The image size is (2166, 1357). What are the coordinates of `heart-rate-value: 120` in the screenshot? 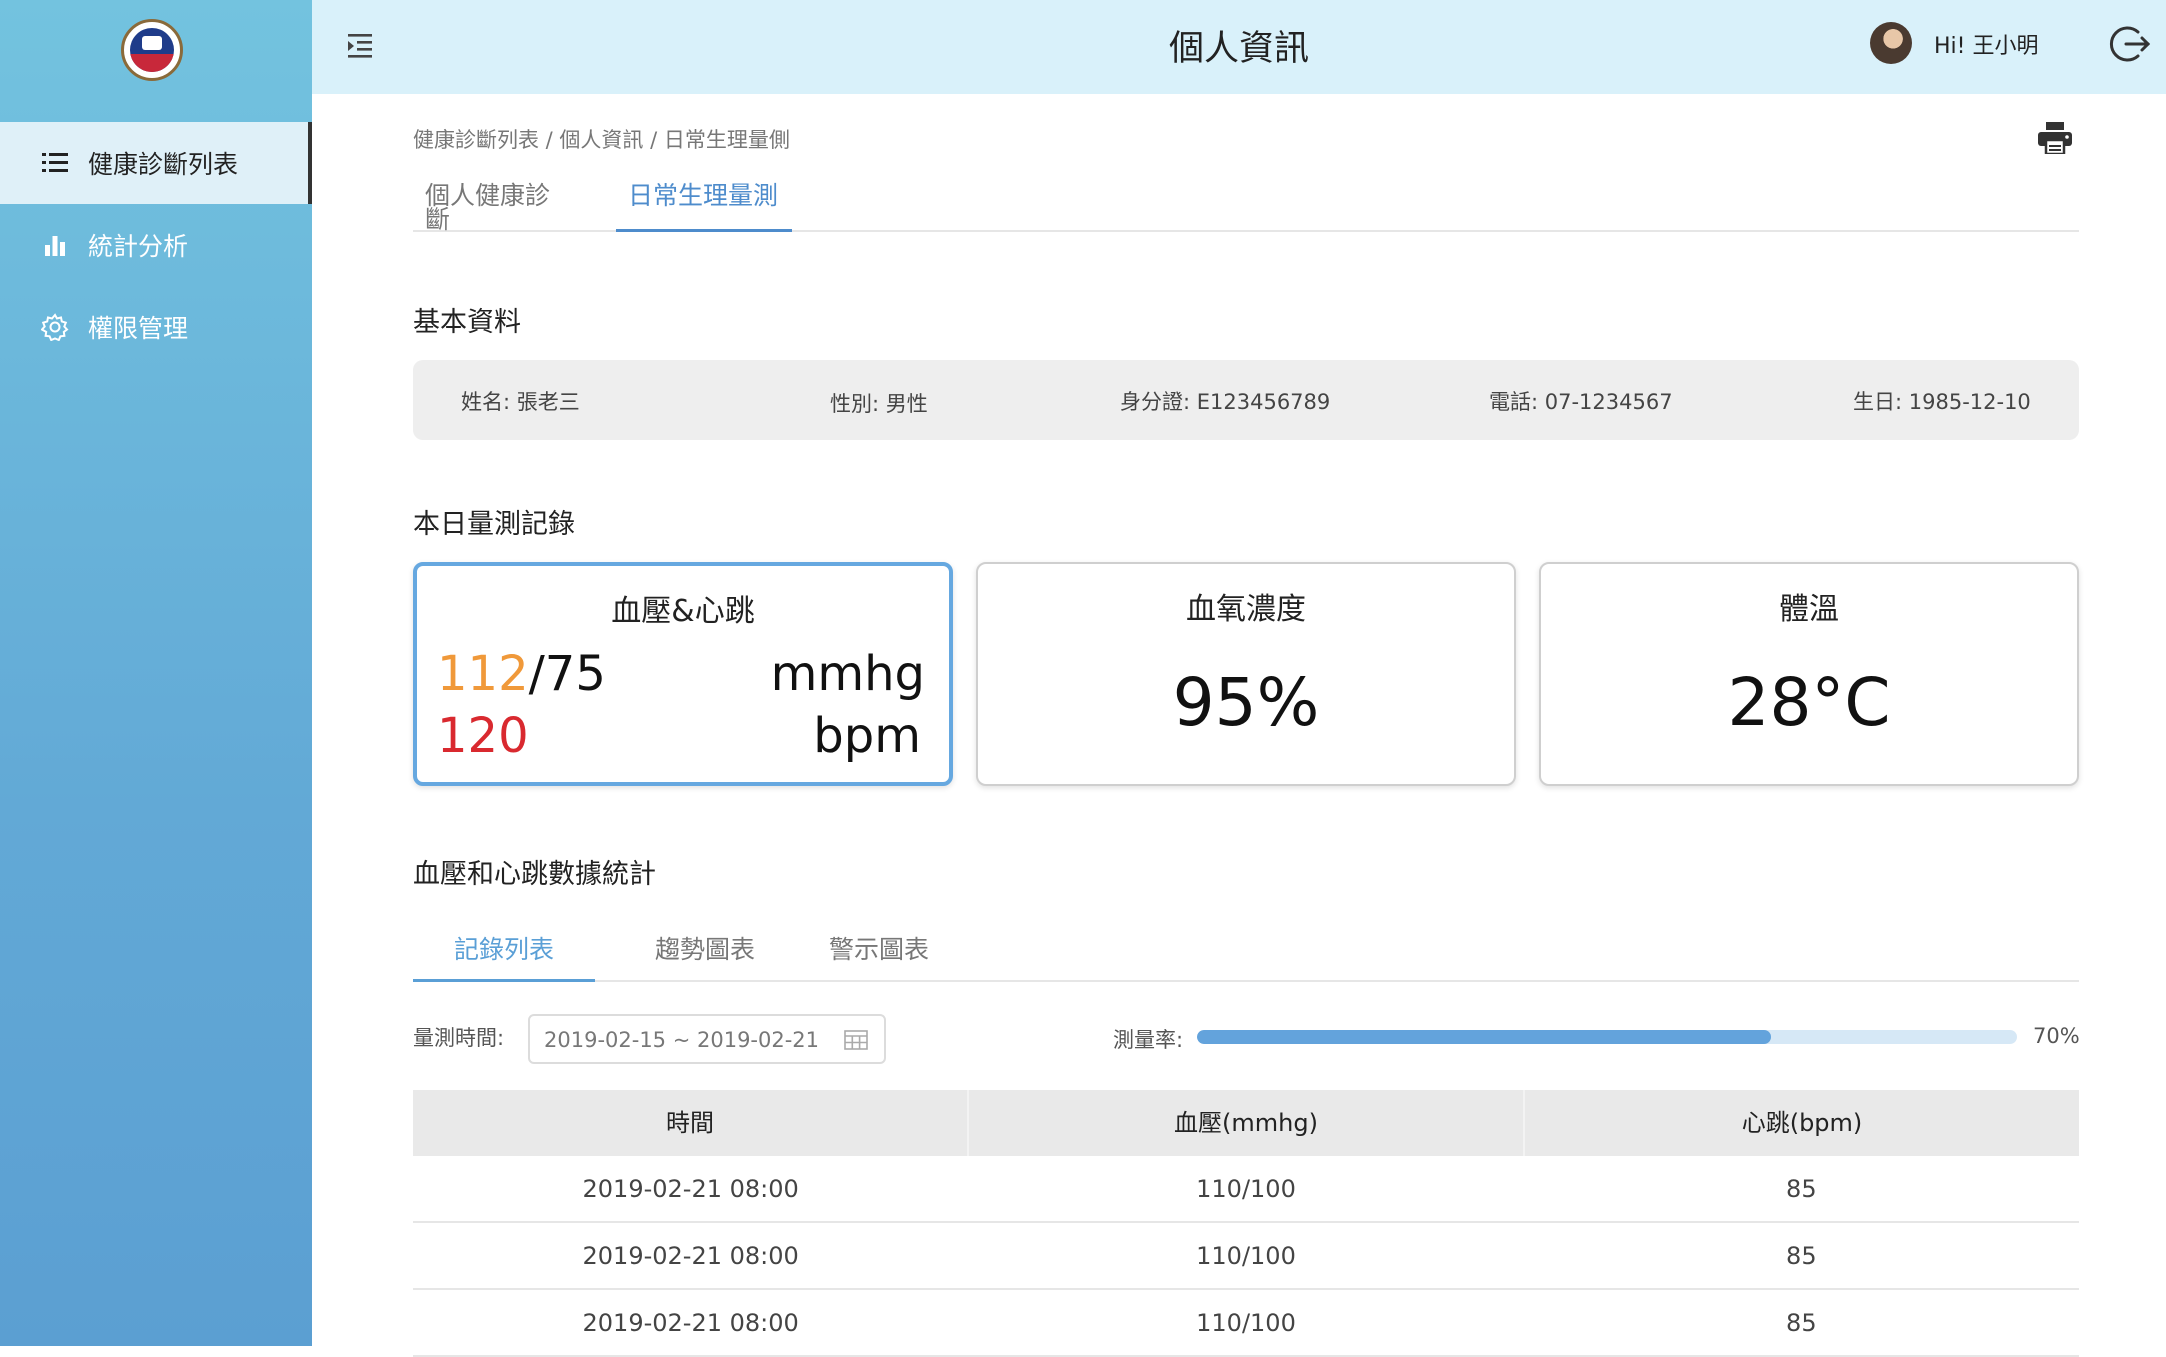 It's located at (483, 736).